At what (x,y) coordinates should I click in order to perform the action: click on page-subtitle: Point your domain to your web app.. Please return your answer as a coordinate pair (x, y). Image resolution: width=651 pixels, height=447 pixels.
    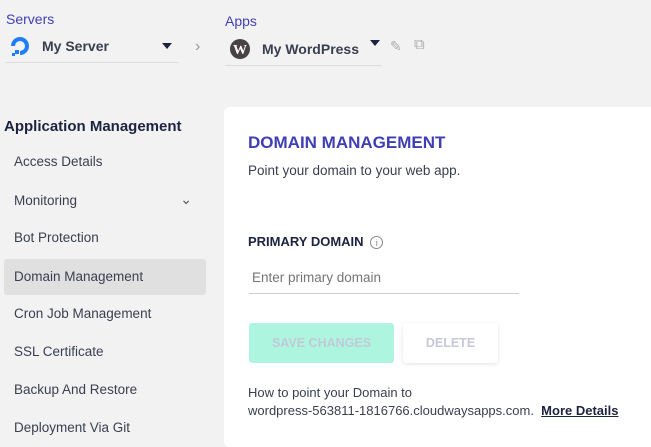
    Looking at the image, I should click on (354, 170).